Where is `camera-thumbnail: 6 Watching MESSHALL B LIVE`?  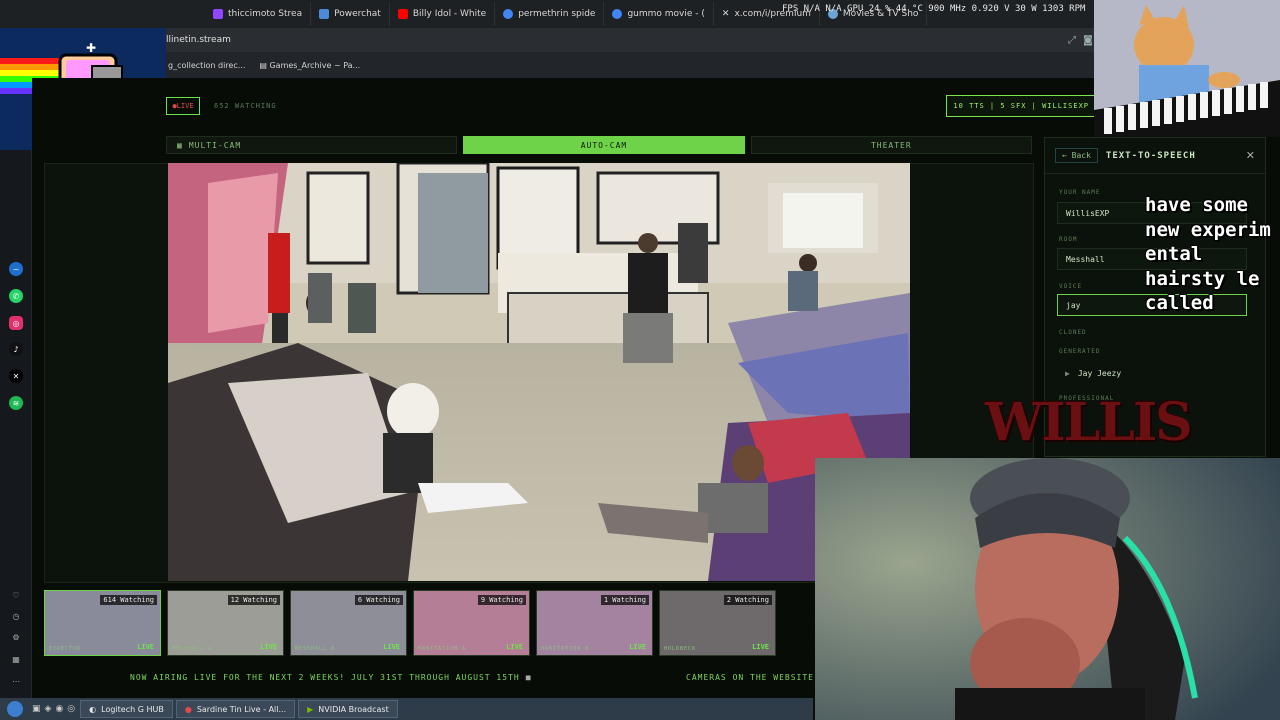 camera-thumbnail: 6 Watching MESSHALL B LIVE is located at coordinates (348, 623).